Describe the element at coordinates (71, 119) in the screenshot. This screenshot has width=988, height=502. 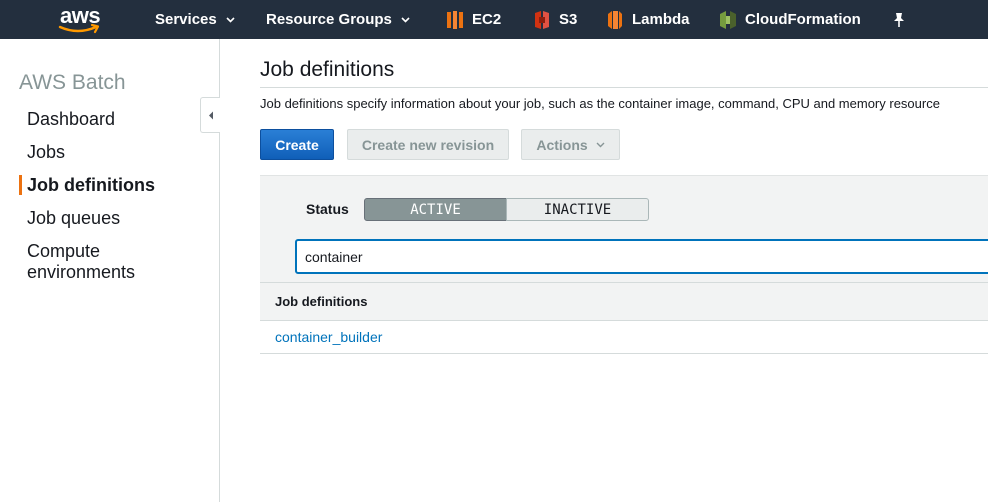
I see `sidebar-item-dashboard: Dashboard` at that location.